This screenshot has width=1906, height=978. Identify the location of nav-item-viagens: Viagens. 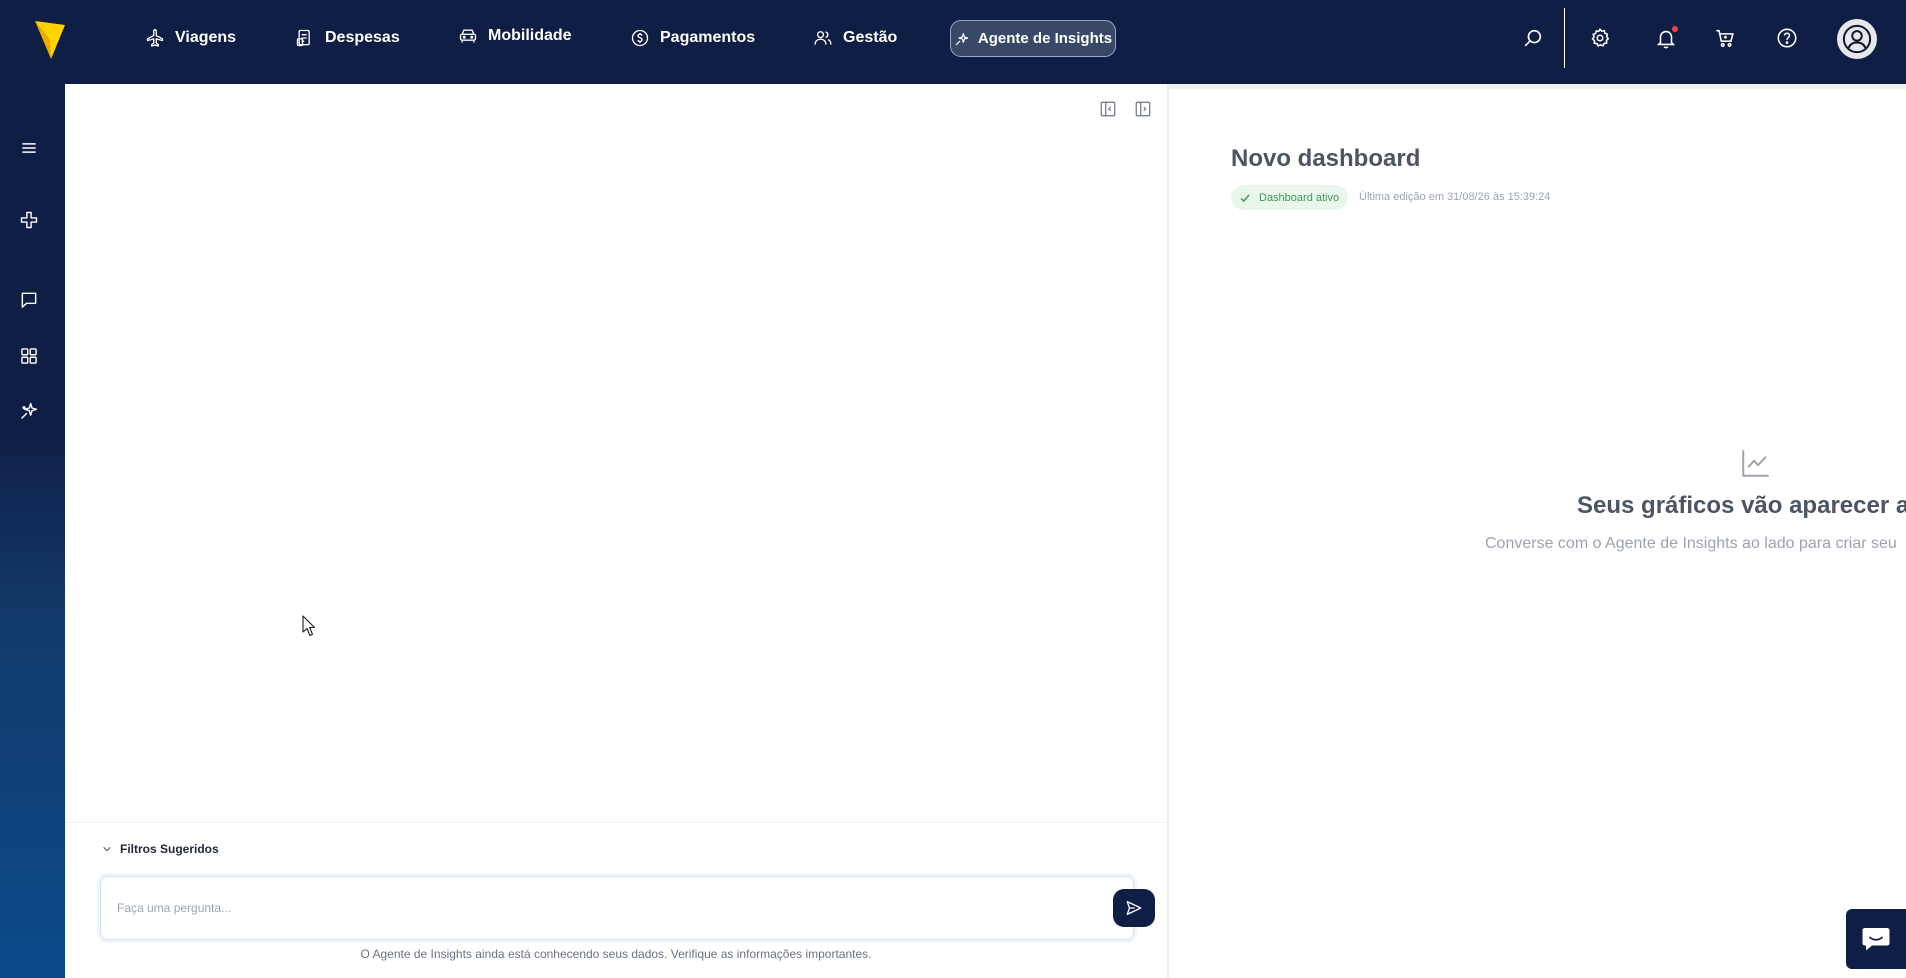
(190, 38).